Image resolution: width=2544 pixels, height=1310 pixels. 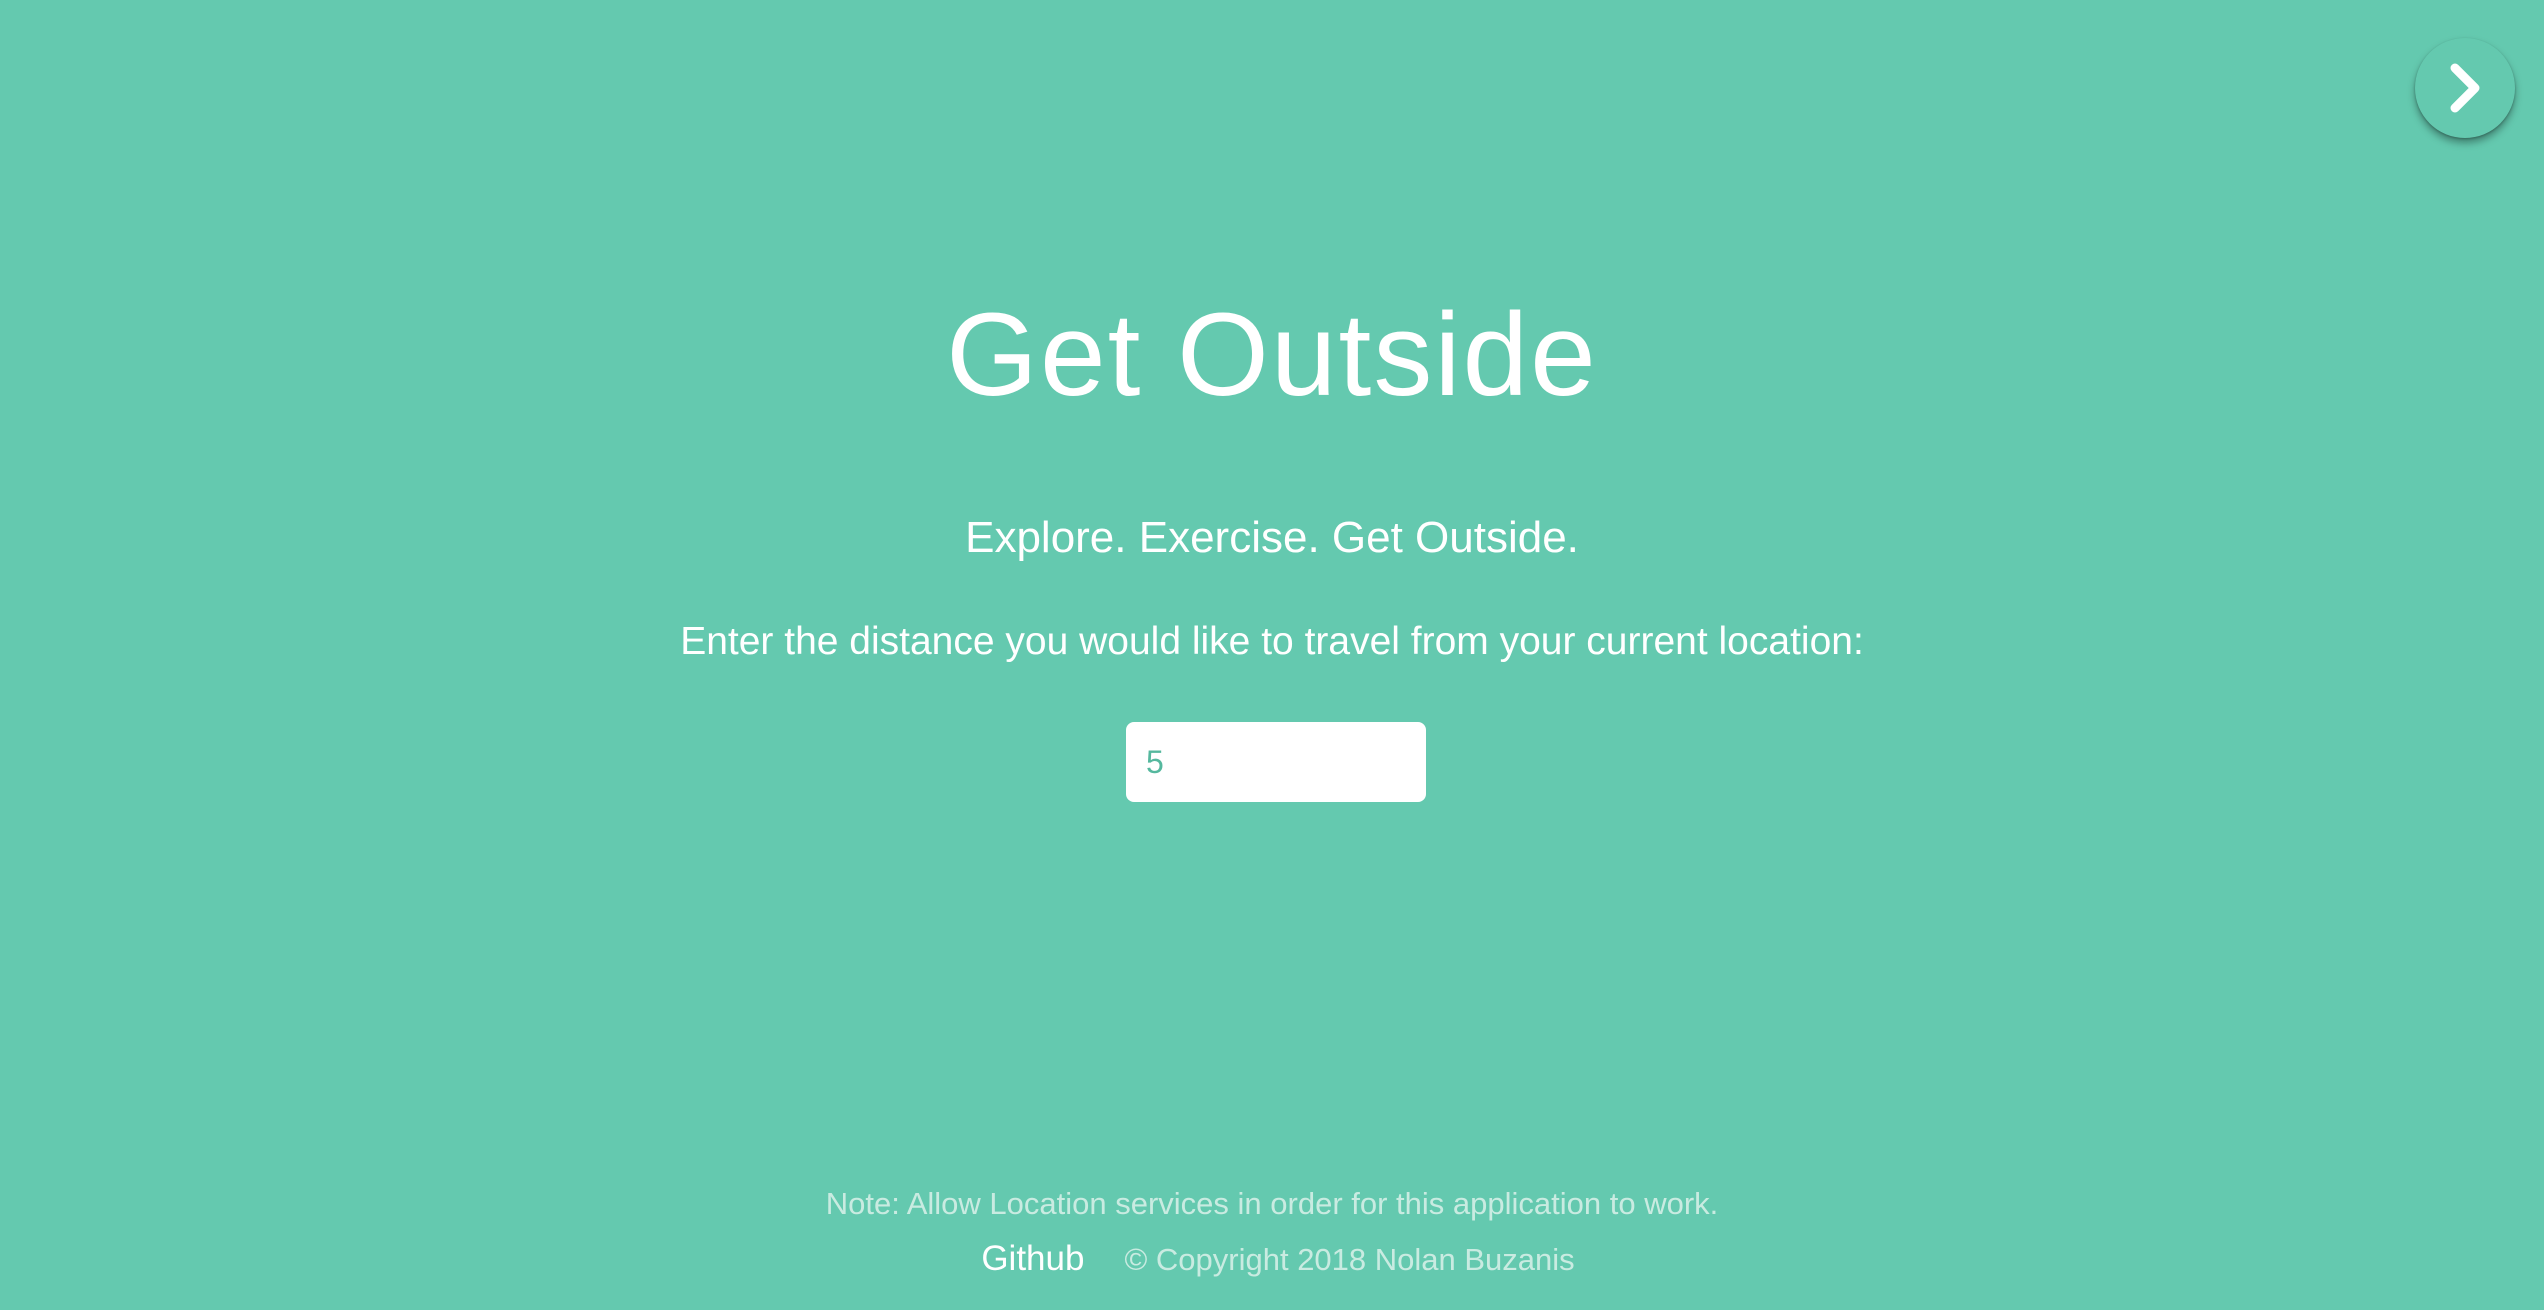 I want to click on next-button, so click(x=2465, y=88).